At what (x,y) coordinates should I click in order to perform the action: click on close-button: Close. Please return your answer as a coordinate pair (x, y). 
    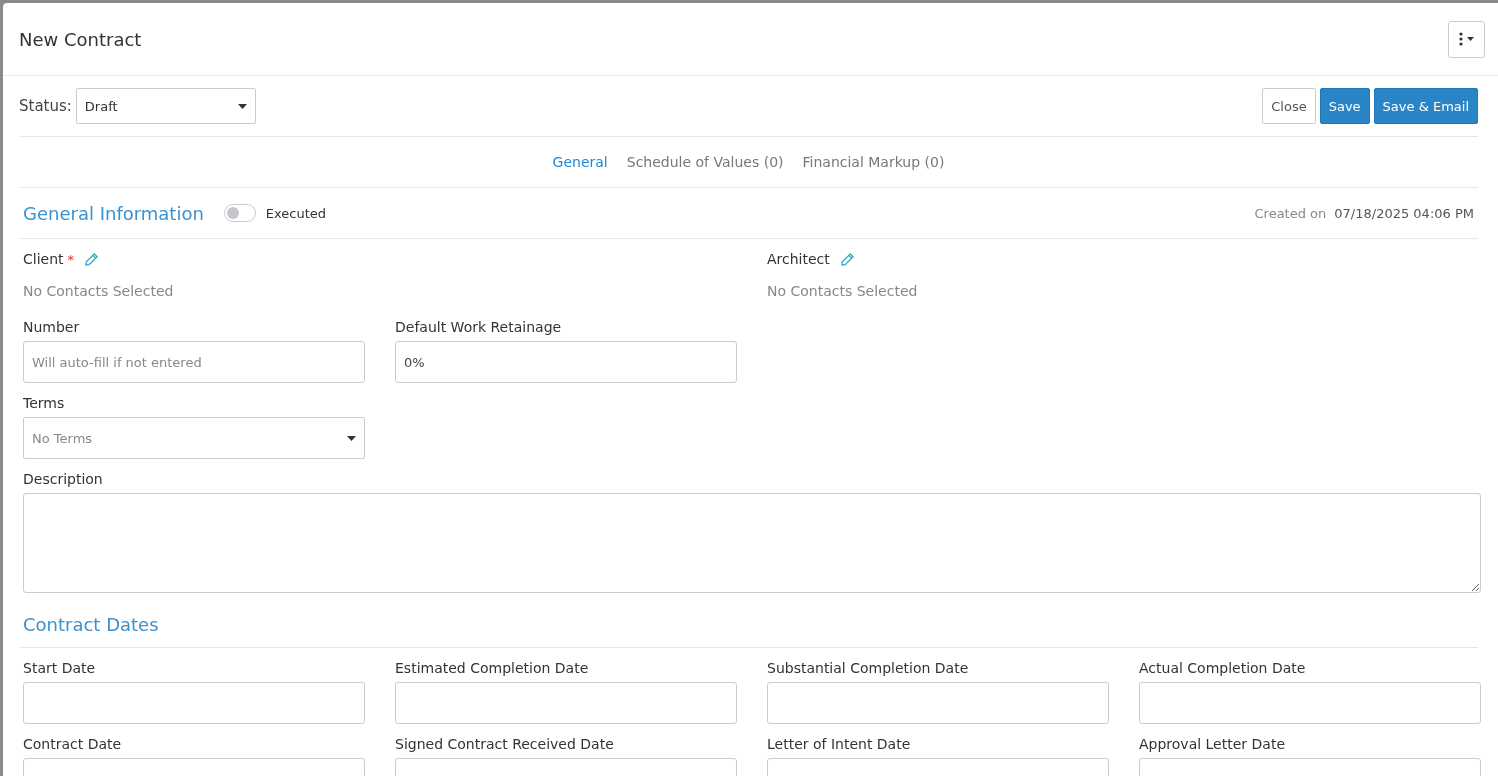
    Looking at the image, I should click on (1289, 106).